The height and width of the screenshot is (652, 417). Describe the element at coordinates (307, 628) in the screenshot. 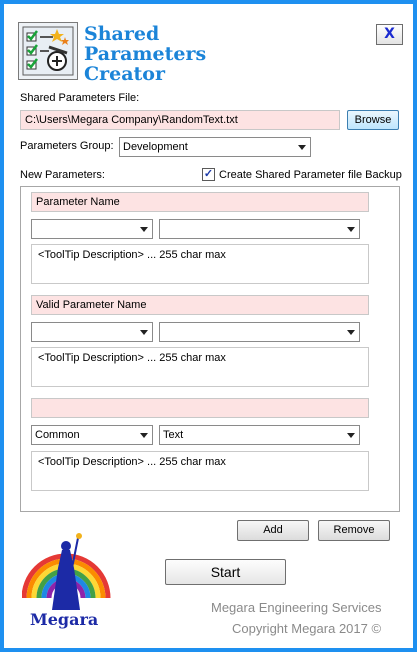

I see `copyright-text: Copyright Megara 2017 ©` at that location.